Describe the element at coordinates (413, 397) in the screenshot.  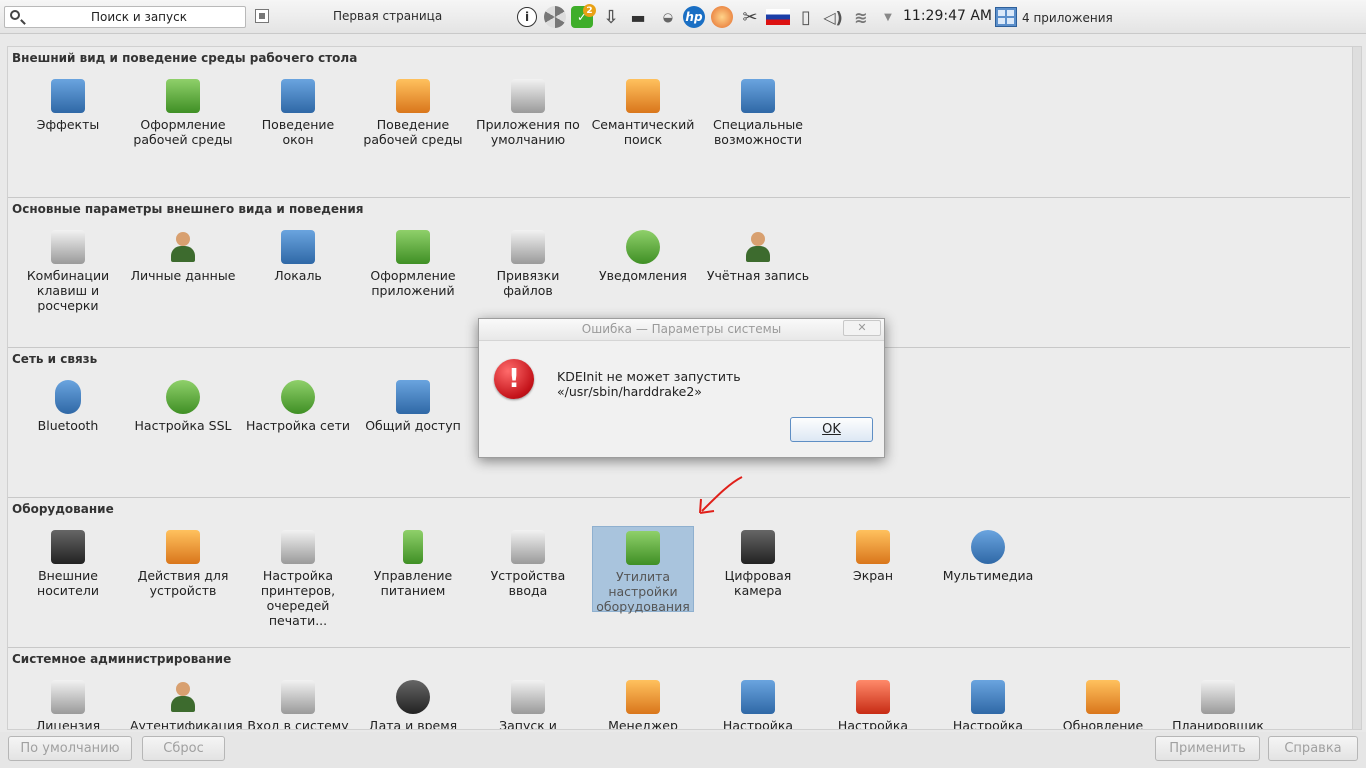
I see `sharing-icon` at that location.